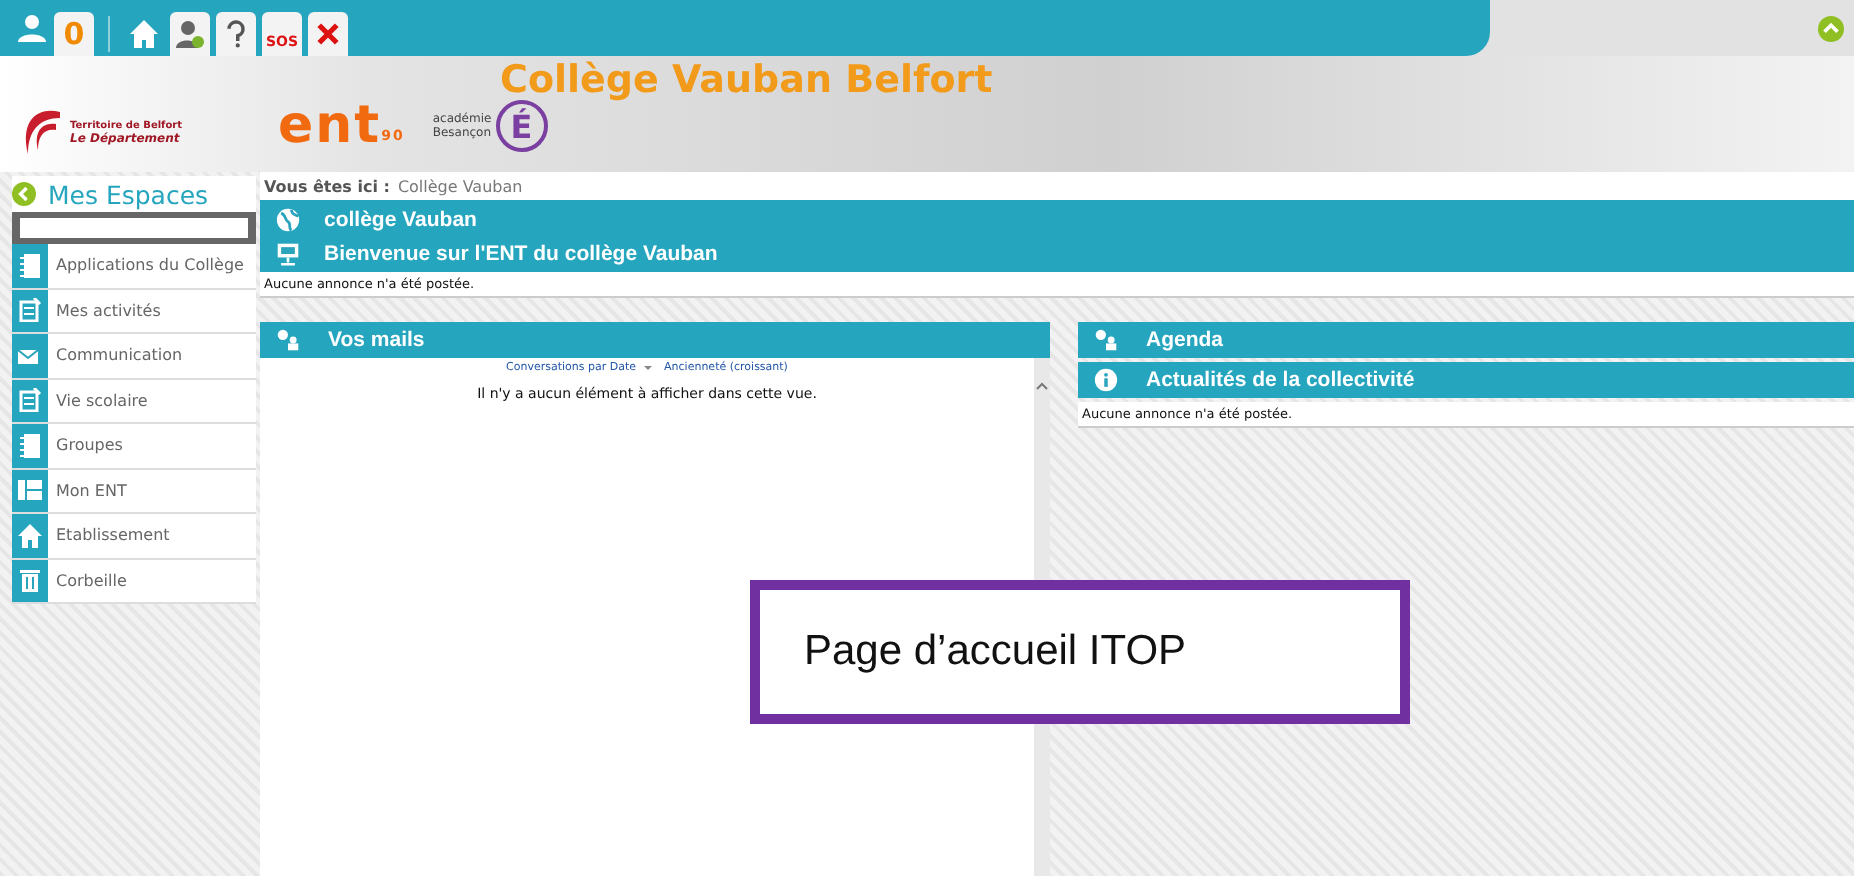 Image resolution: width=1854 pixels, height=876 pixels. Describe the element at coordinates (1831, 28) in the screenshot. I see `collapse-icon` at that location.